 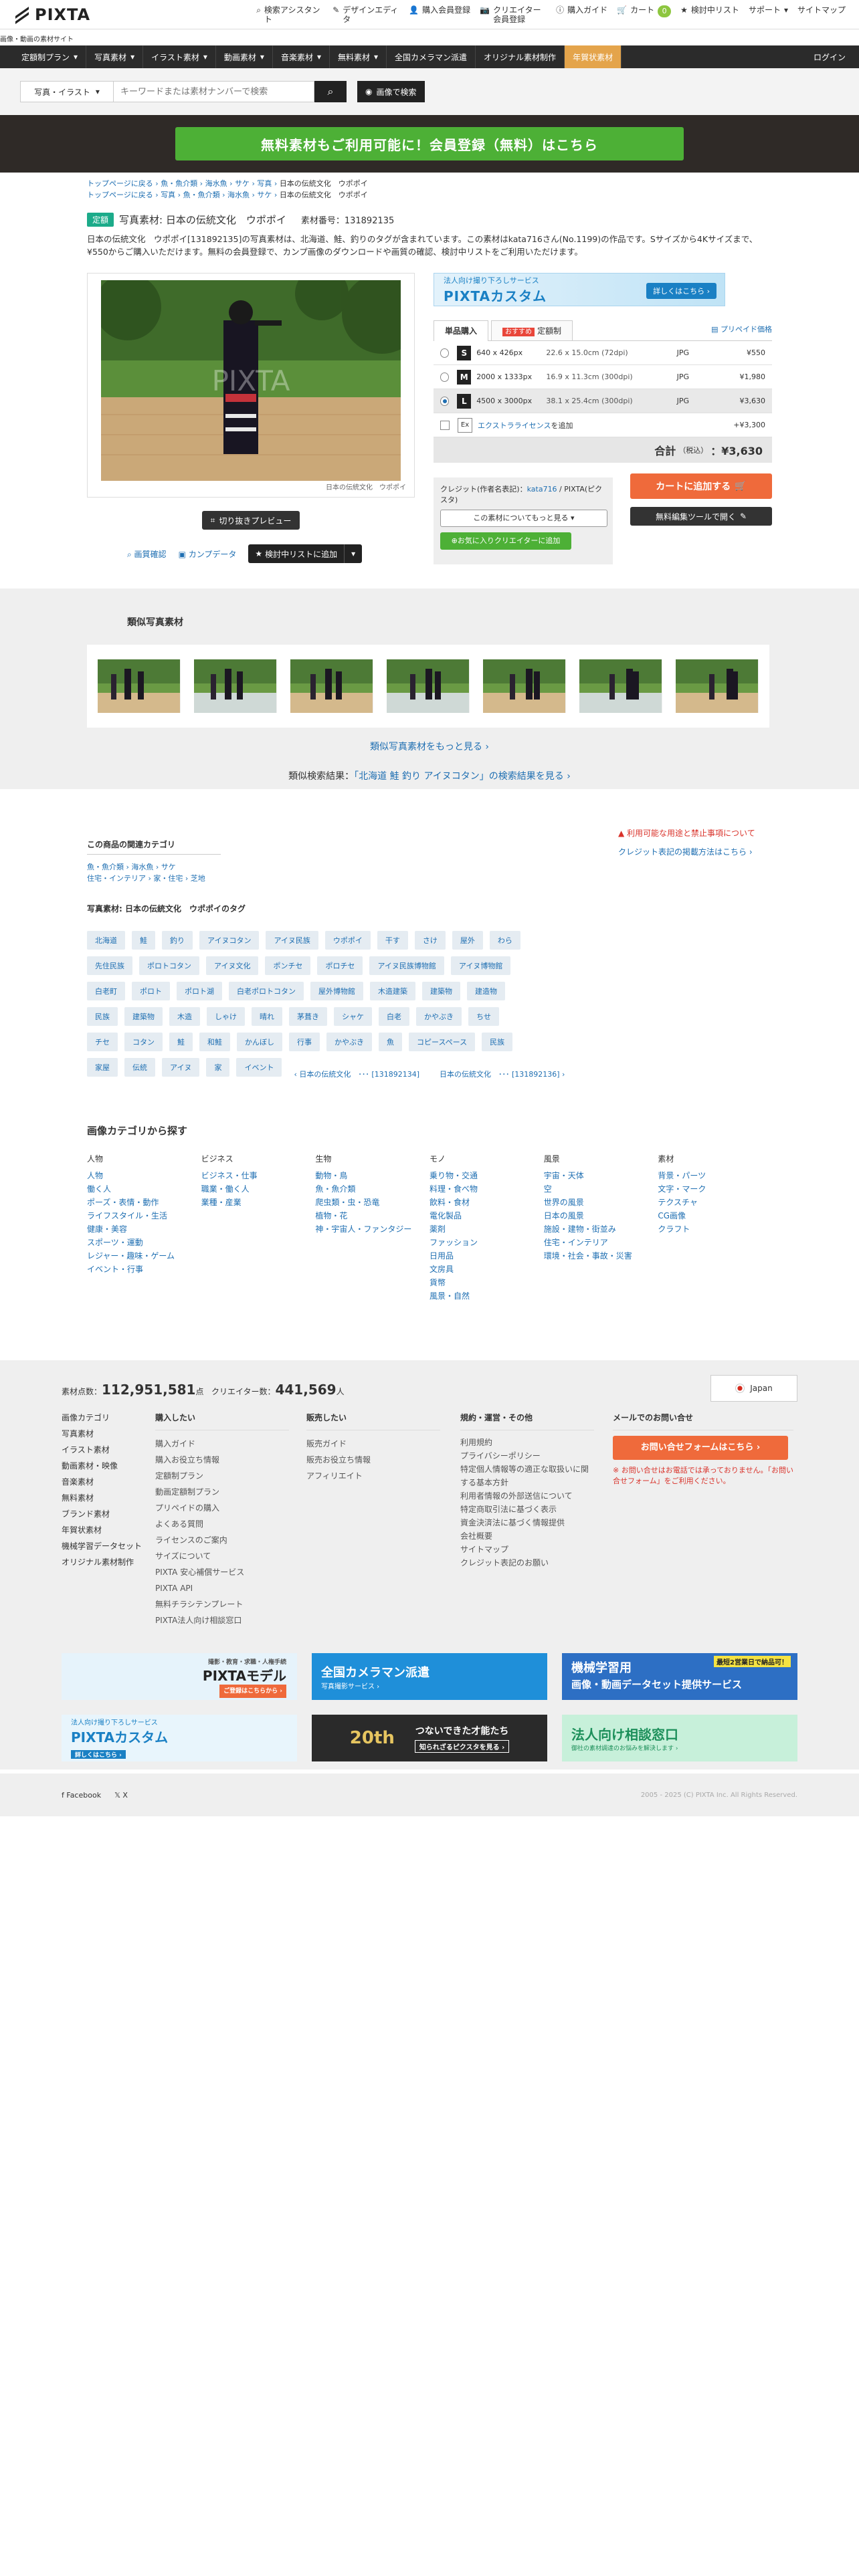 What do you see at coordinates (222, 1508) in the screenshot?
I see `footer-buy-link: プリペイドの購入` at bounding box center [222, 1508].